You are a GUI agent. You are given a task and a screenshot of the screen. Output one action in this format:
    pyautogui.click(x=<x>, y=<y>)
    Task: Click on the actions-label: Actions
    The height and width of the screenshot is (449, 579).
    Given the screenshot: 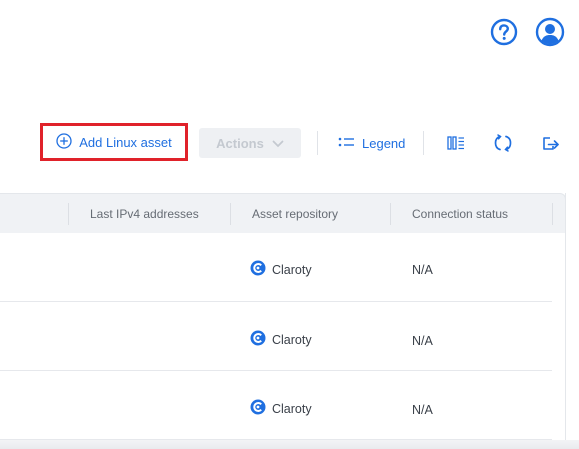 What is the action you would take?
    pyautogui.click(x=240, y=143)
    